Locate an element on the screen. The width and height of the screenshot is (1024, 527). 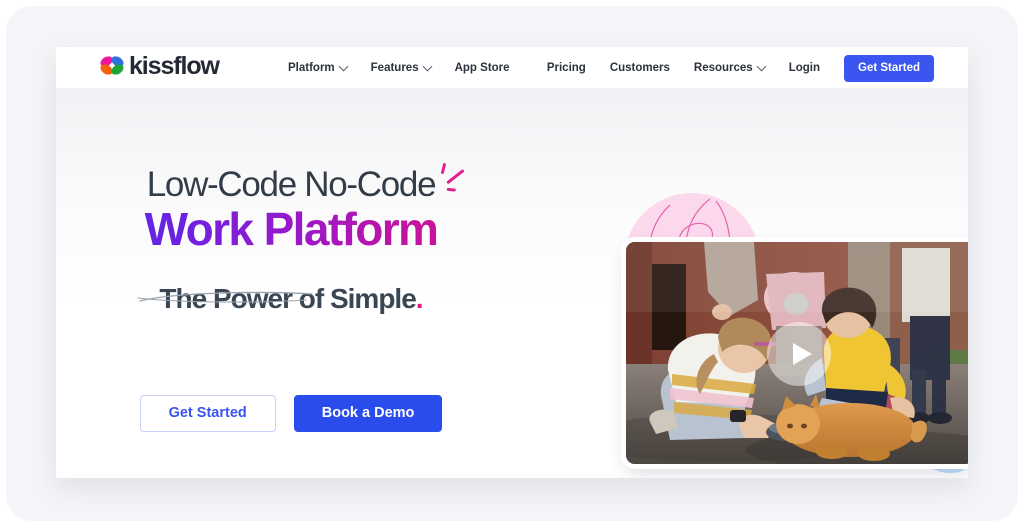
nav-item-label: Platform is located at coordinates (311, 68).